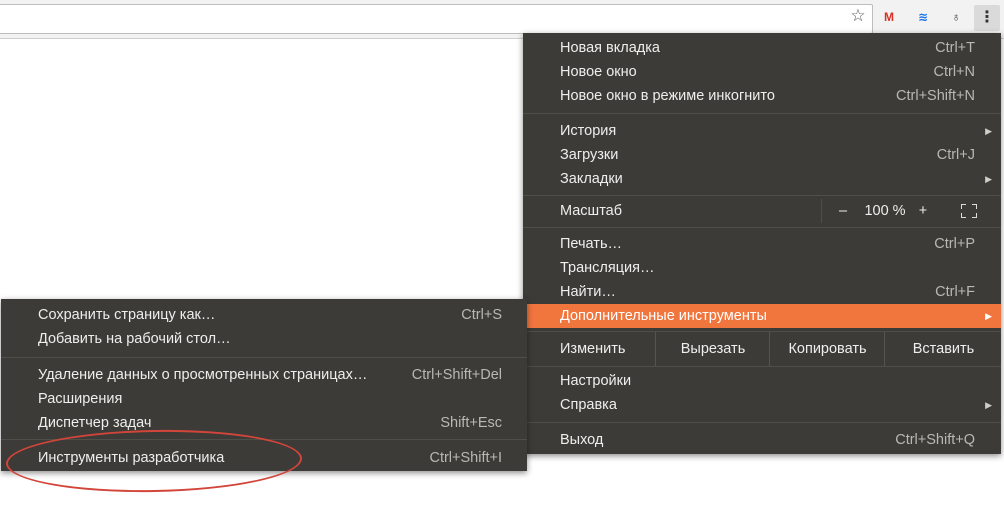 Image resolution: width=1004 pixels, height=507 pixels. I want to click on menu-item-label: Выход, so click(582, 440).